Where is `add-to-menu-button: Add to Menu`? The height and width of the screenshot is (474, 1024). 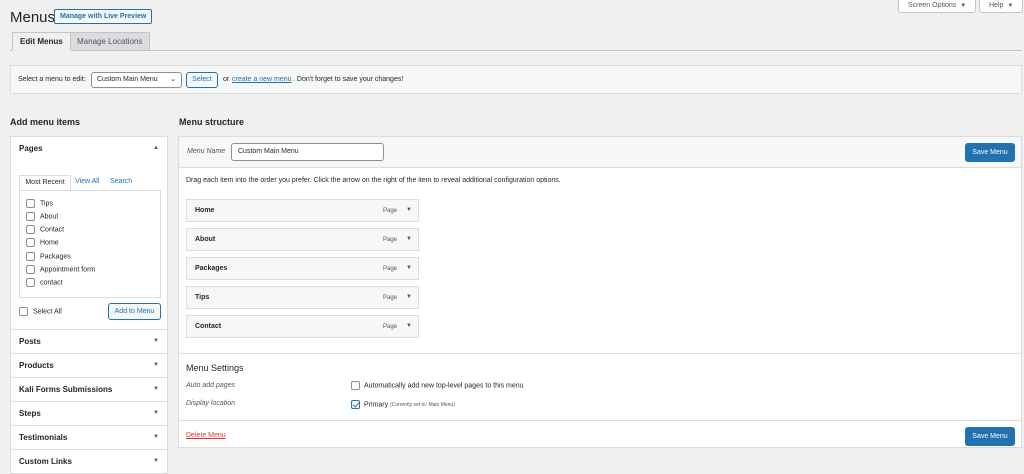 add-to-menu-button: Add to Menu is located at coordinates (134, 311).